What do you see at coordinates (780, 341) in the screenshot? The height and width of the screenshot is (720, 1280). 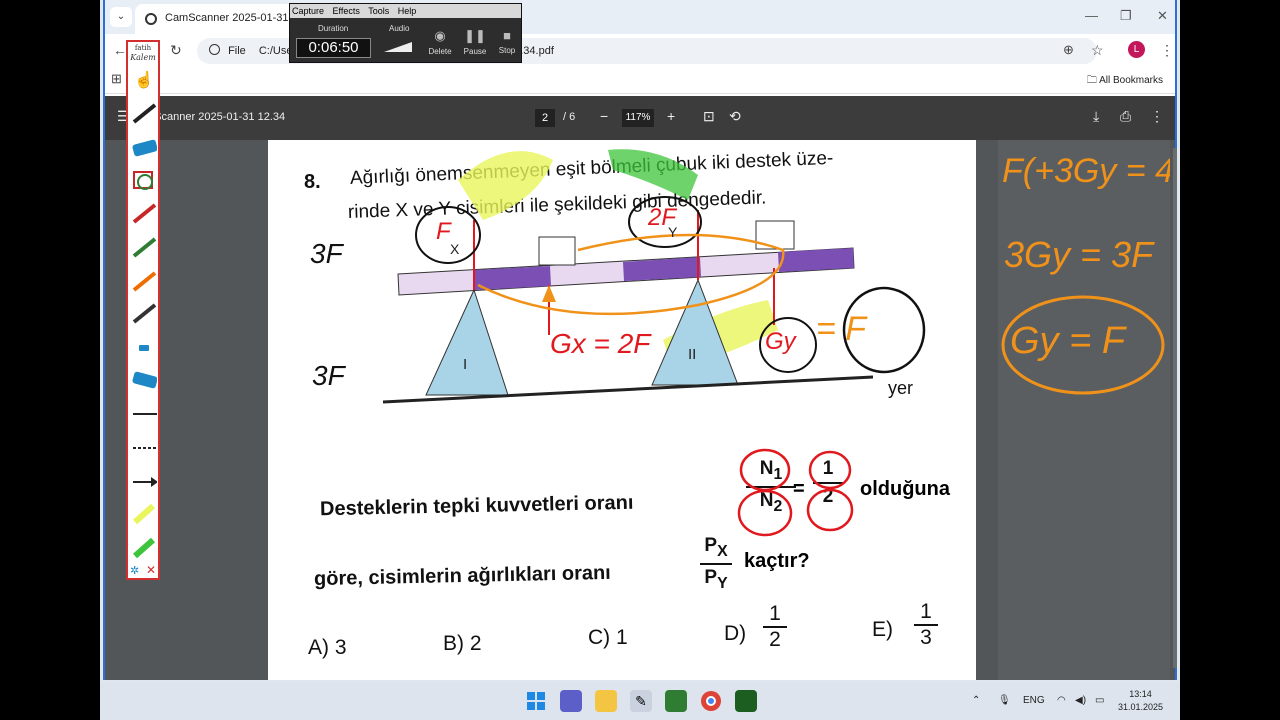 I see `annotation-gy: Gy` at bounding box center [780, 341].